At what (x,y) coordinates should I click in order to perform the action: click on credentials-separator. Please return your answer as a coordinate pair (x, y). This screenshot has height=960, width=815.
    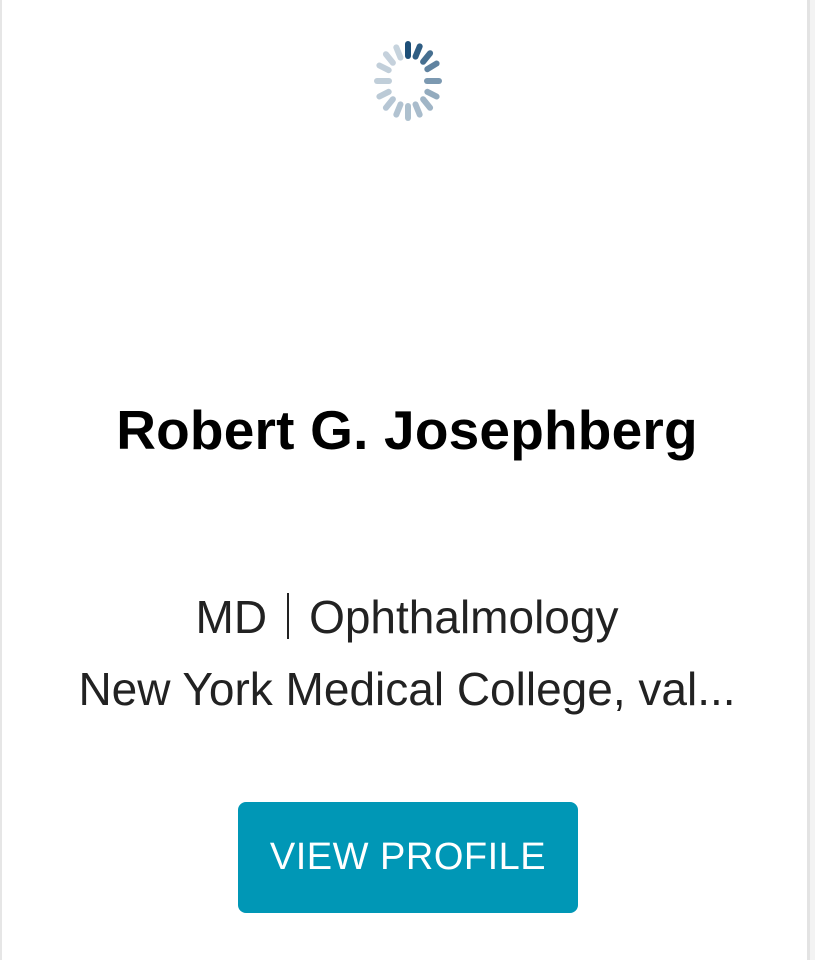
    Looking at the image, I should click on (288, 616).